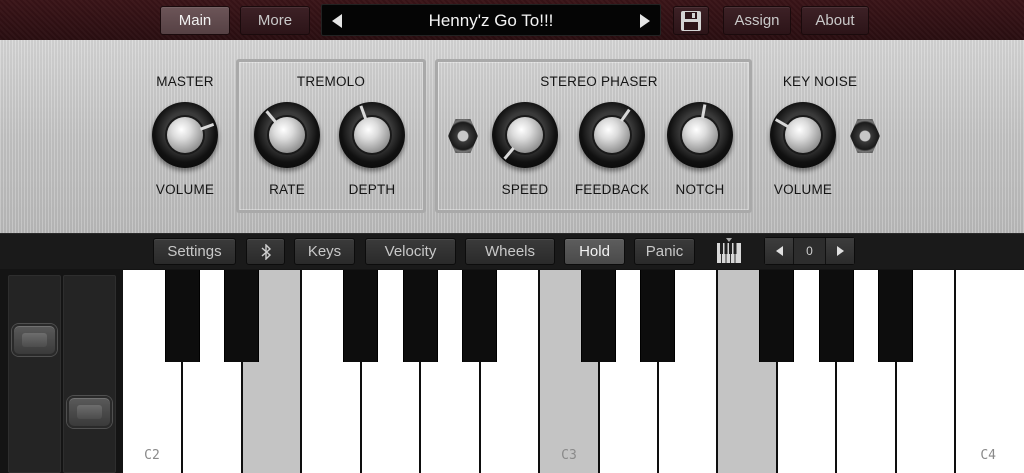 The height and width of the screenshot is (473, 1024). Describe the element at coordinates (372, 135) in the screenshot. I see `tremolo-depth-knob` at that location.